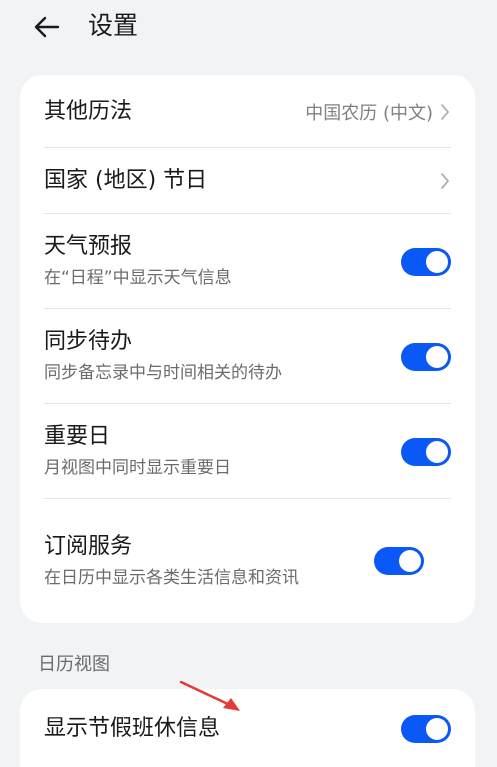  Describe the element at coordinates (369, 113) in the screenshot. I see `setting-value: 中国农历 (中文)` at that location.